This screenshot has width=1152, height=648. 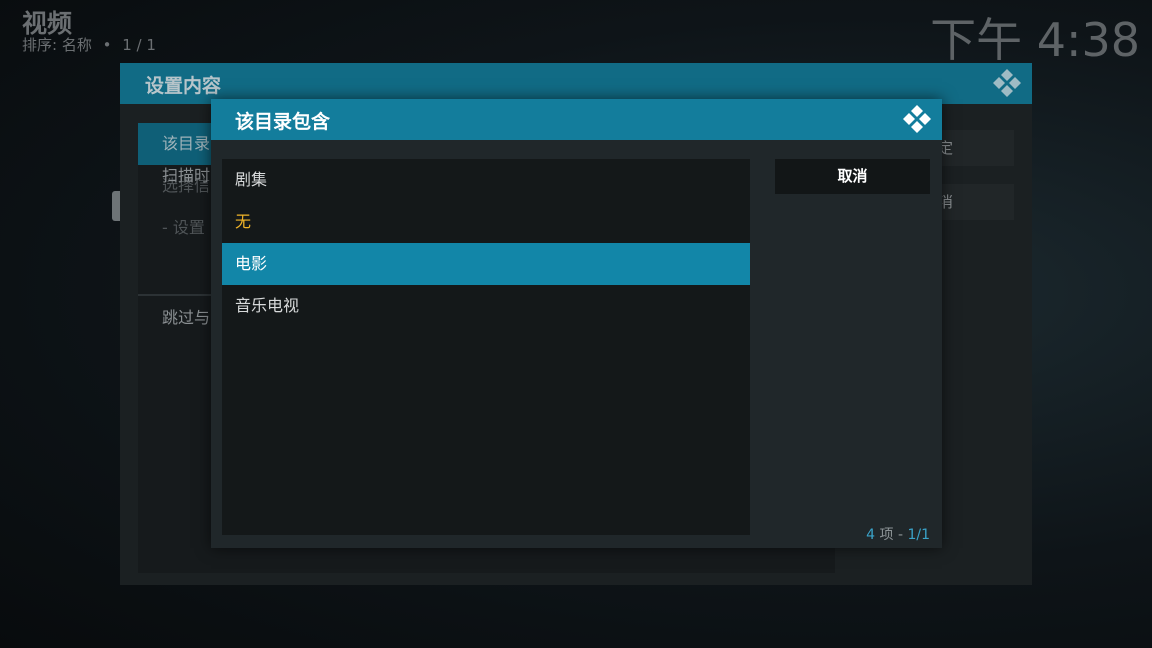 I want to click on item-count: 4 项 - 1/1, so click(x=898, y=534).